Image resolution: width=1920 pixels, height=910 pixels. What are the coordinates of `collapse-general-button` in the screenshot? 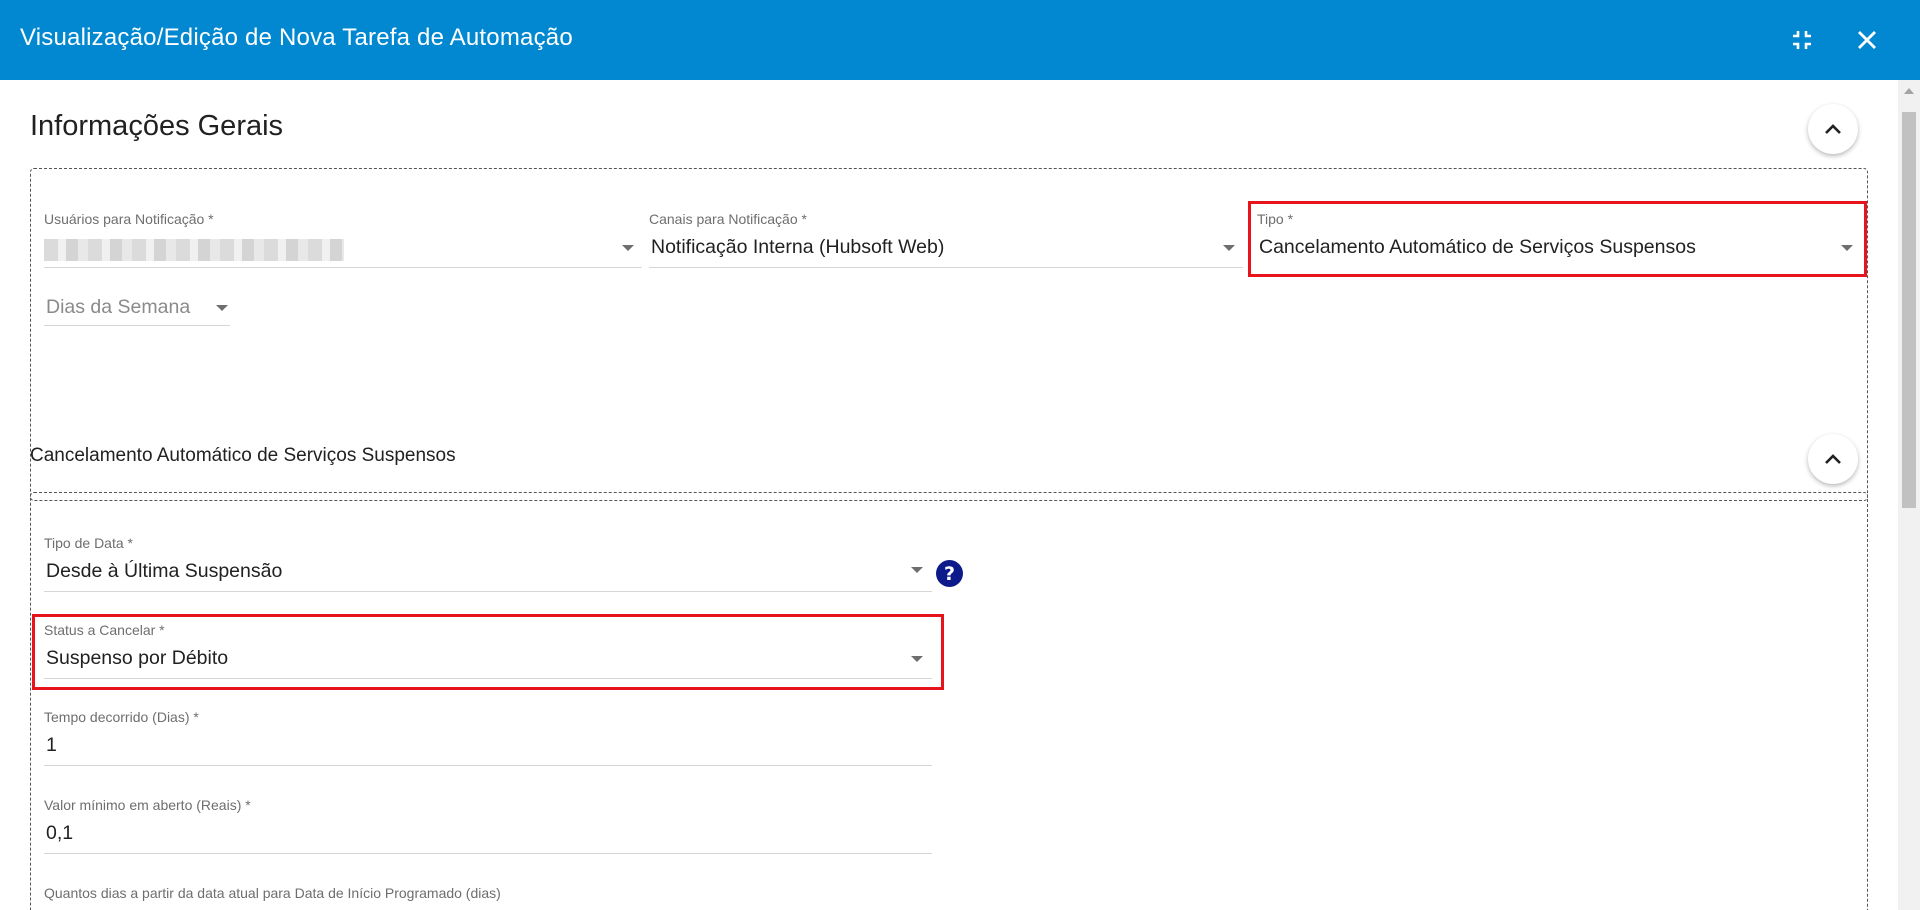 It's located at (1833, 129).